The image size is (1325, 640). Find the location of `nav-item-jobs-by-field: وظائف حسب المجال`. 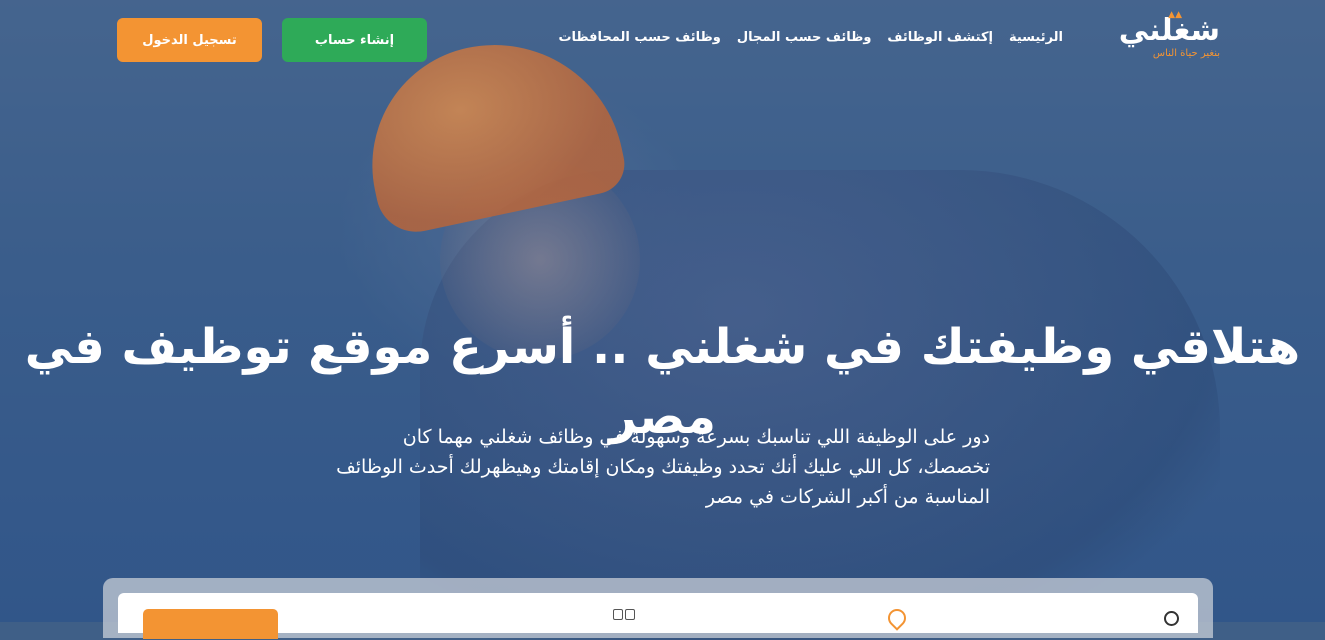

nav-item-jobs-by-field: وظائف حسب المجال is located at coordinates (804, 37).